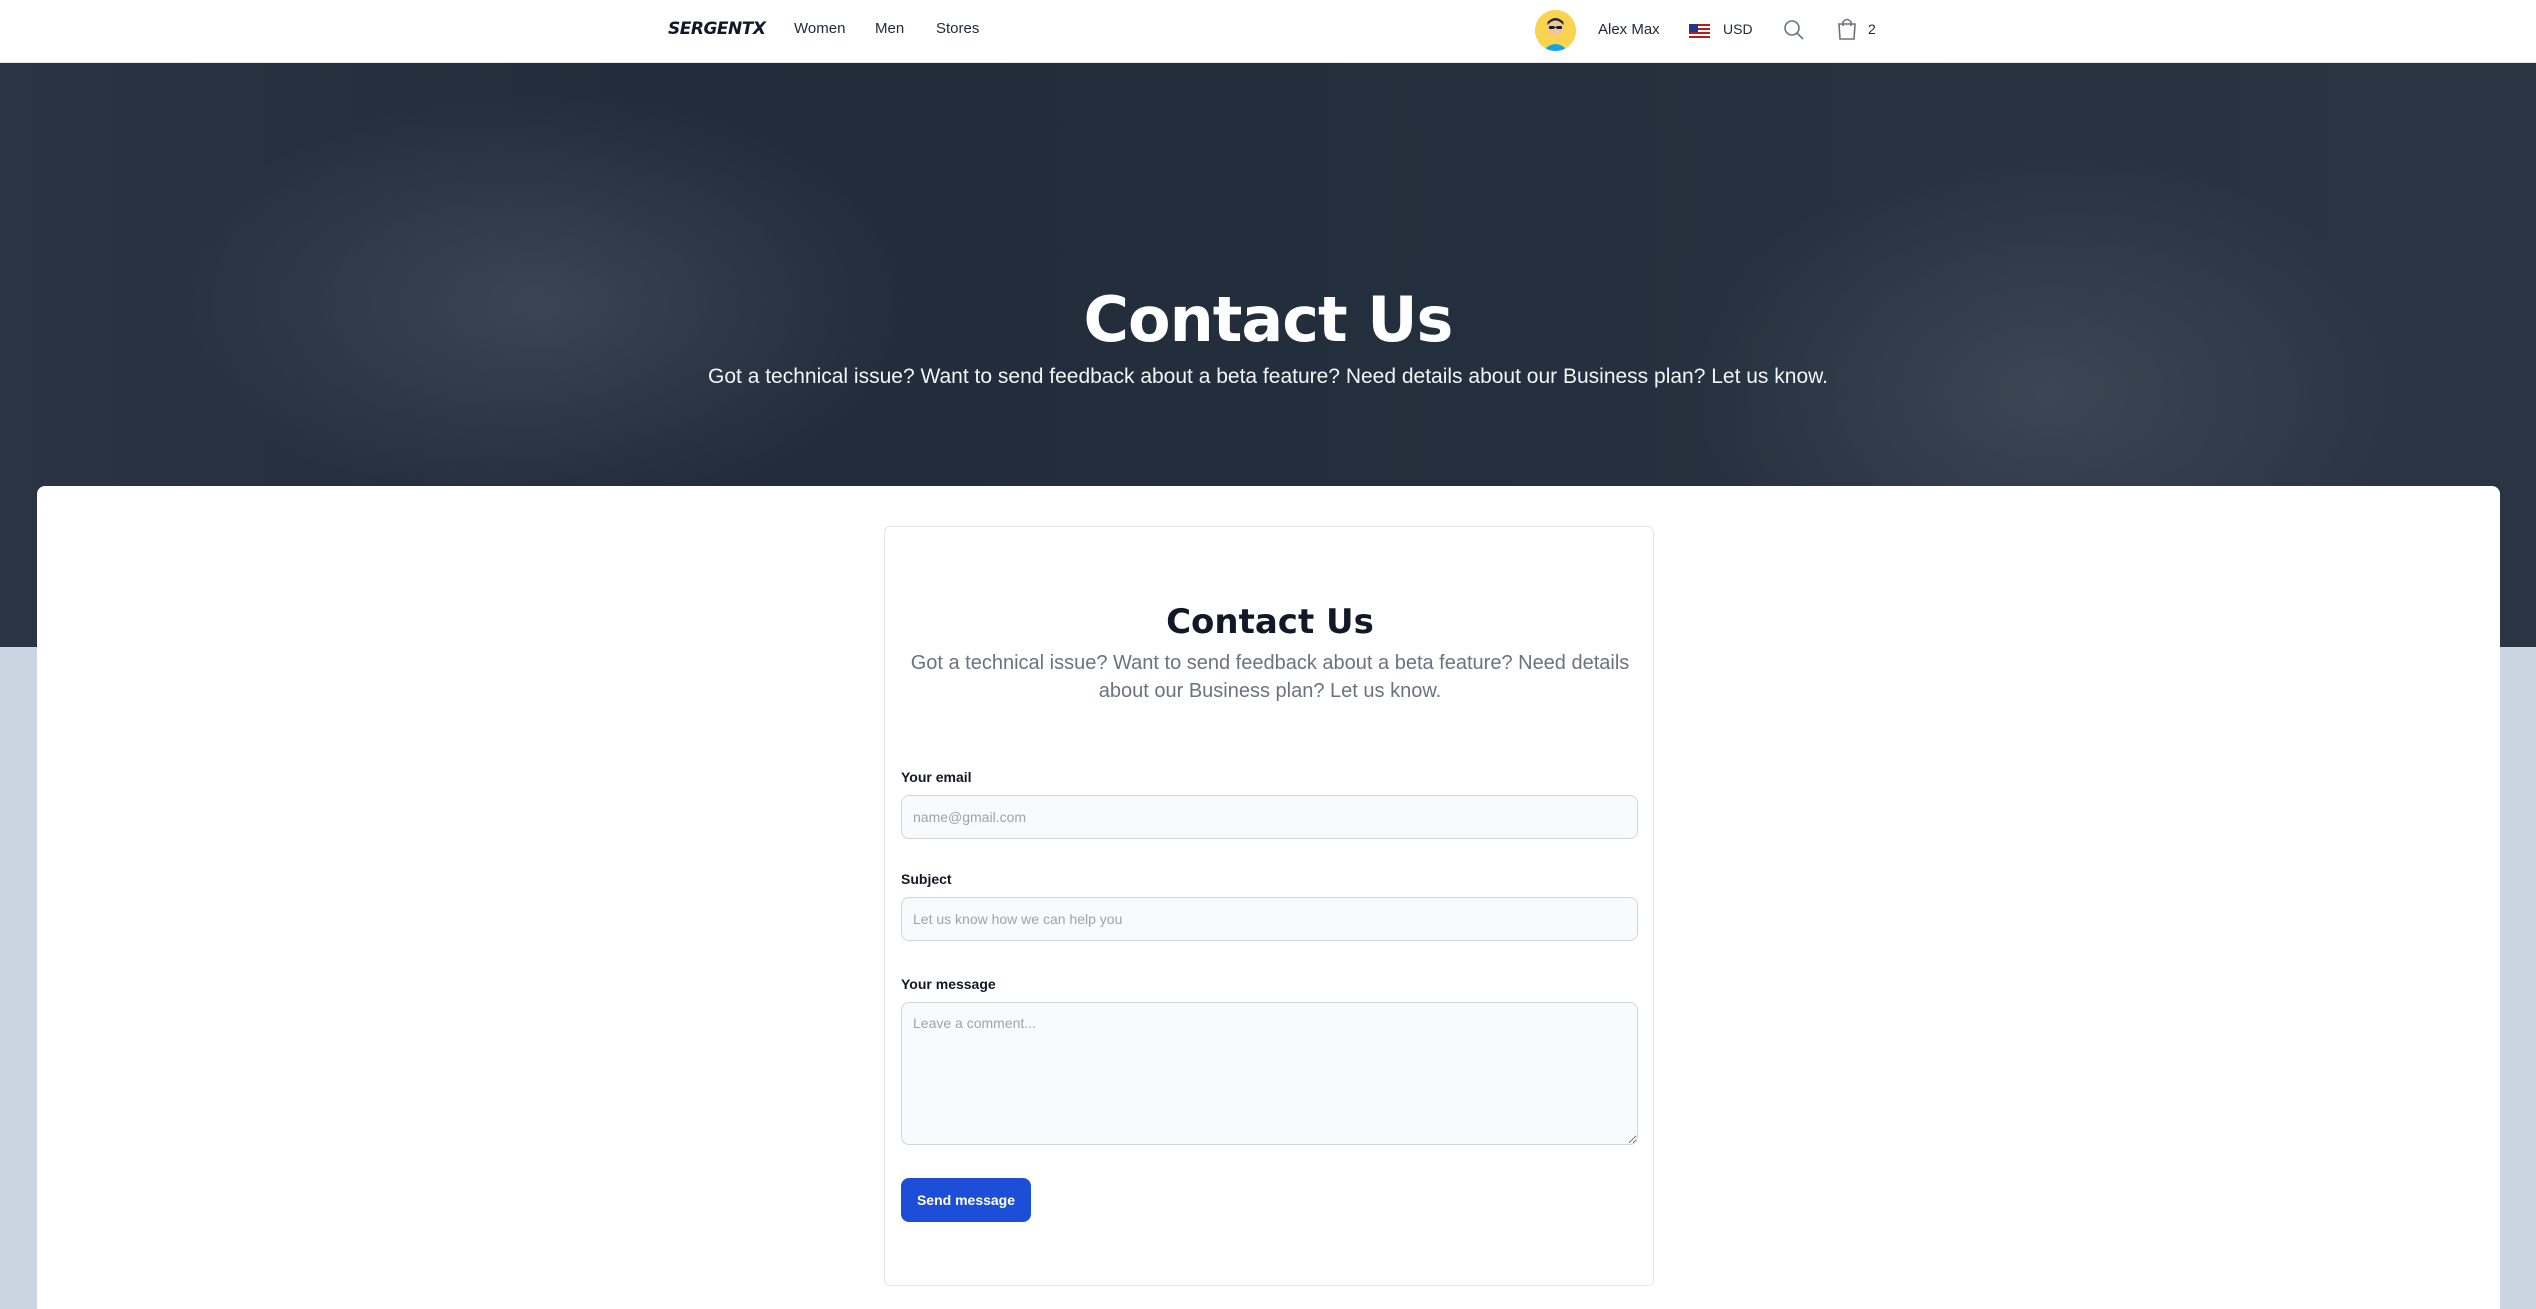 This screenshot has width=2536, height=1309. Describe the element at coordinates (1269, 919) in the screenshot. I see `subject-field` at that location.